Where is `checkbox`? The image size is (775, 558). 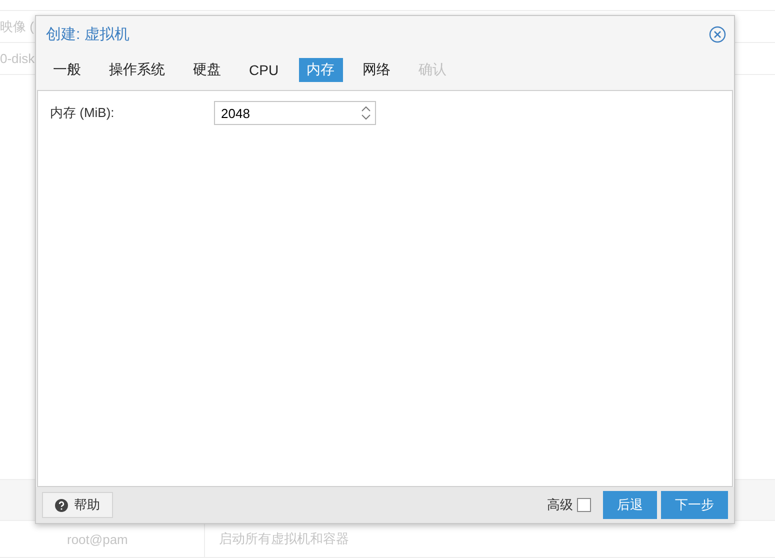 checkbox is located at coordinates (584, 505).